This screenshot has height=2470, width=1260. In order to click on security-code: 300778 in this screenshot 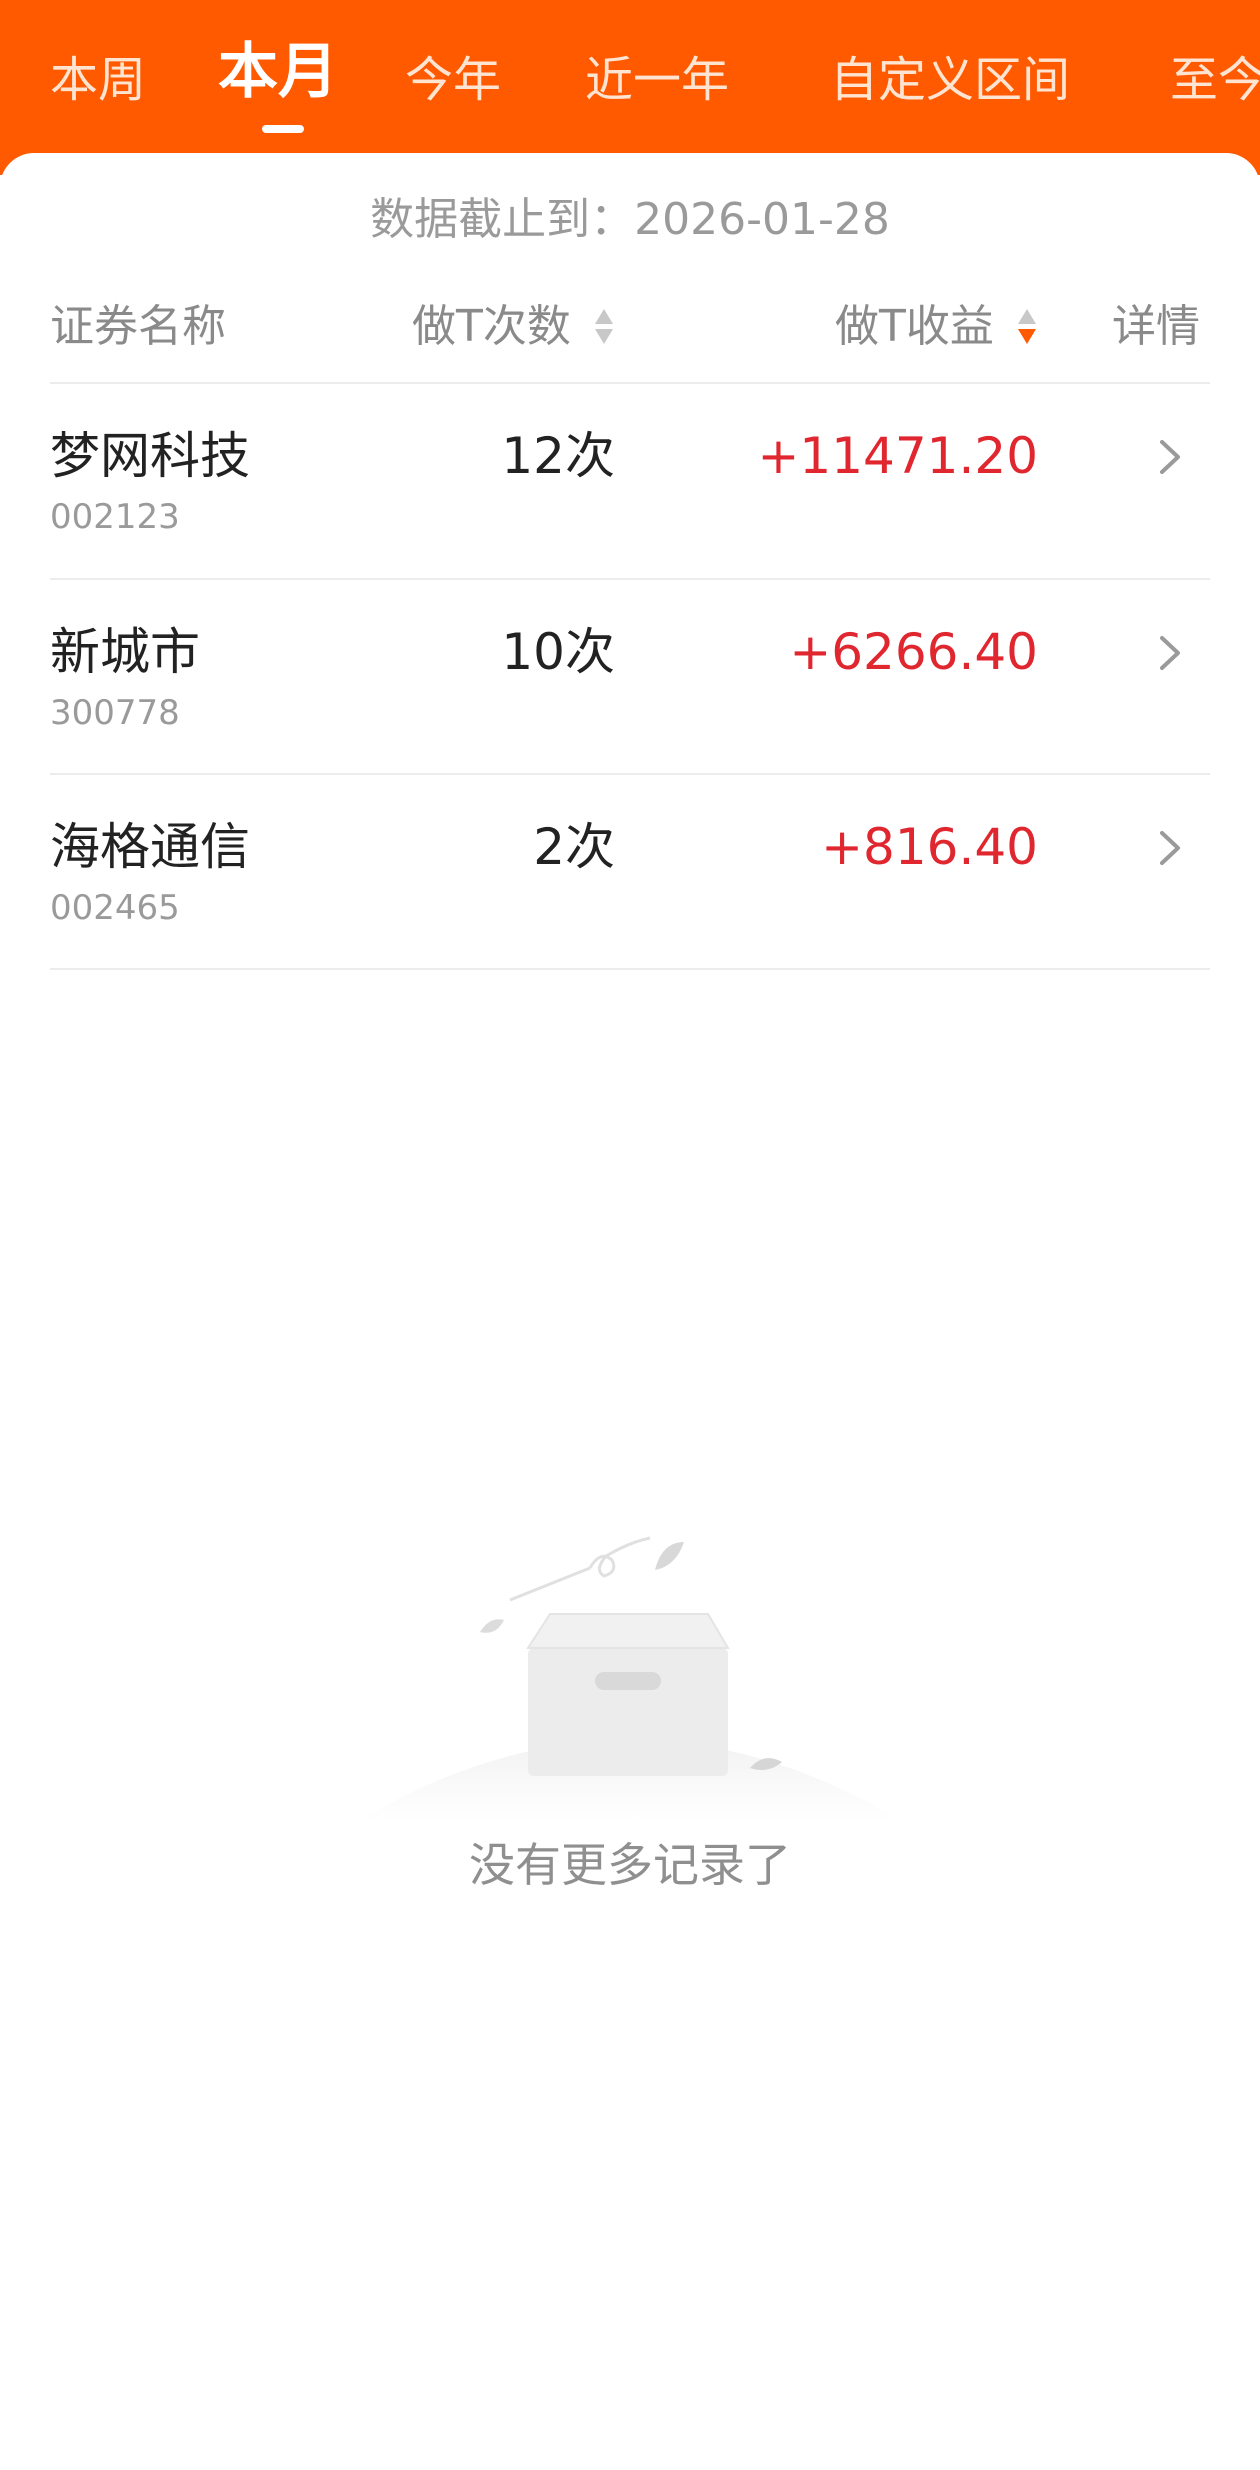, I will do `click(115, 713)`.